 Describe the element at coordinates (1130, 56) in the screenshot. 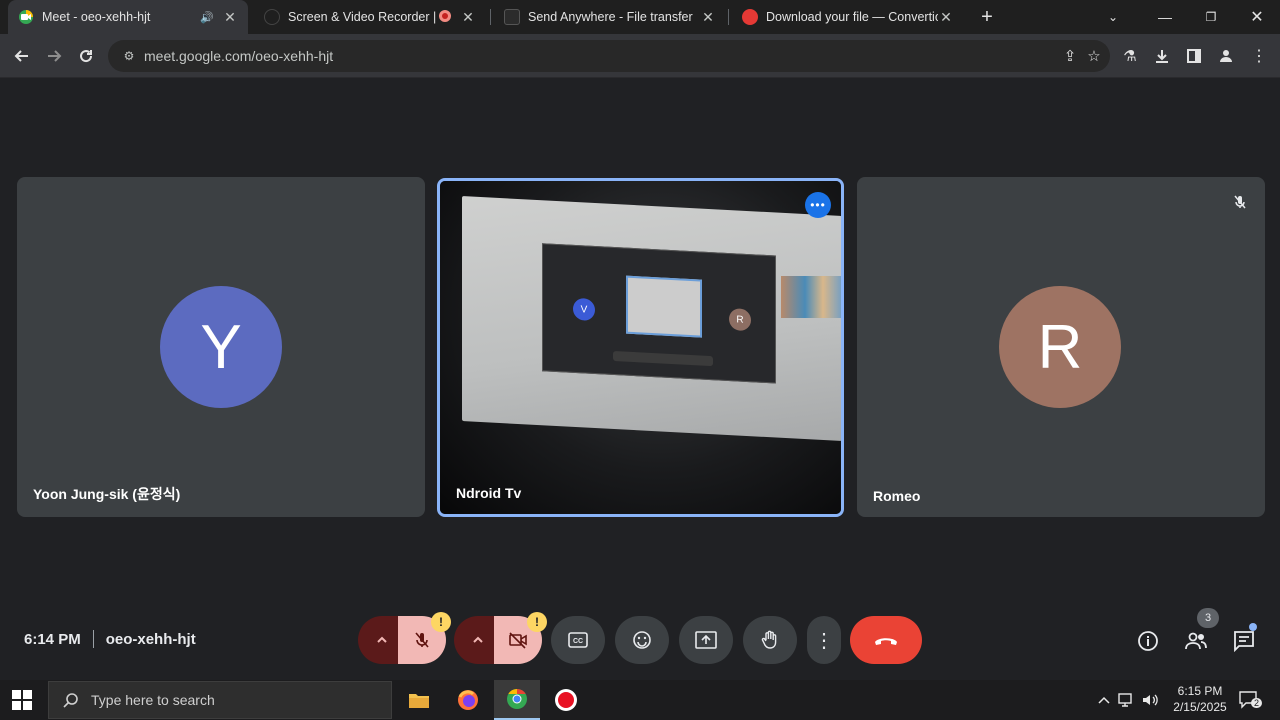

I see `labs-flask-icon: ⚗` at that location.